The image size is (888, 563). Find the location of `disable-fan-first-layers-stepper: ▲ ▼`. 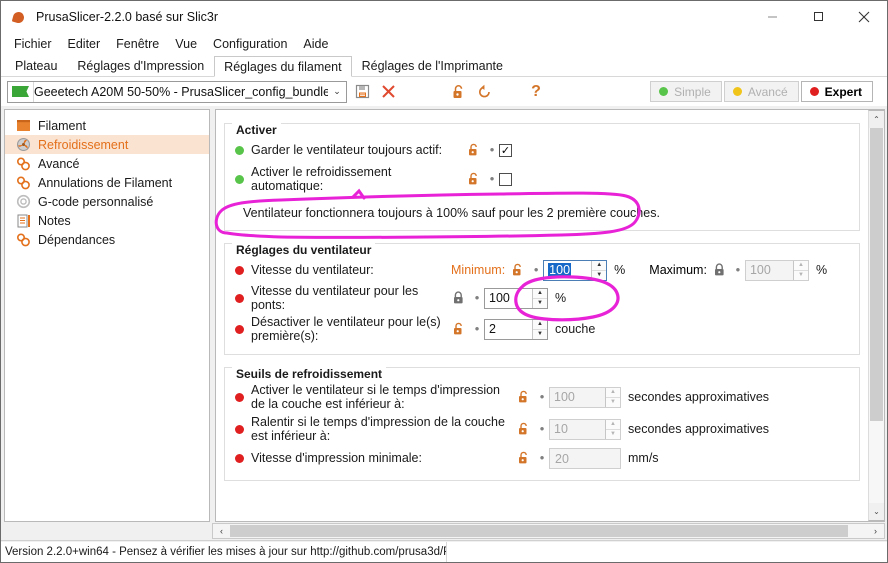

disable-fan-first-layers-stepper: ▲ ▼ is located at coordinates (539, 329).